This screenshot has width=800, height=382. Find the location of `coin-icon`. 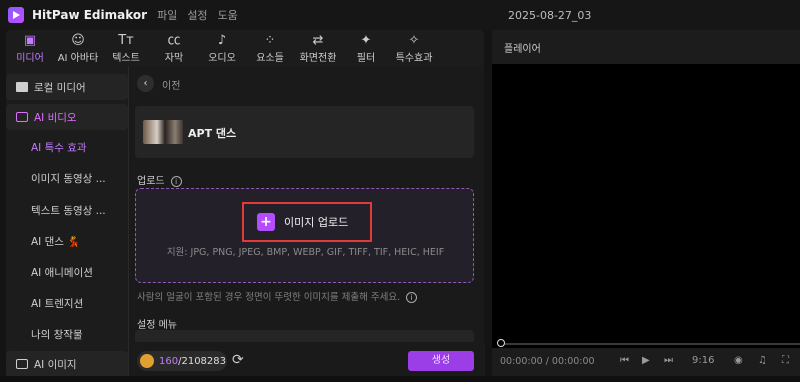

coin-icon is located at coordinates (147, 361).